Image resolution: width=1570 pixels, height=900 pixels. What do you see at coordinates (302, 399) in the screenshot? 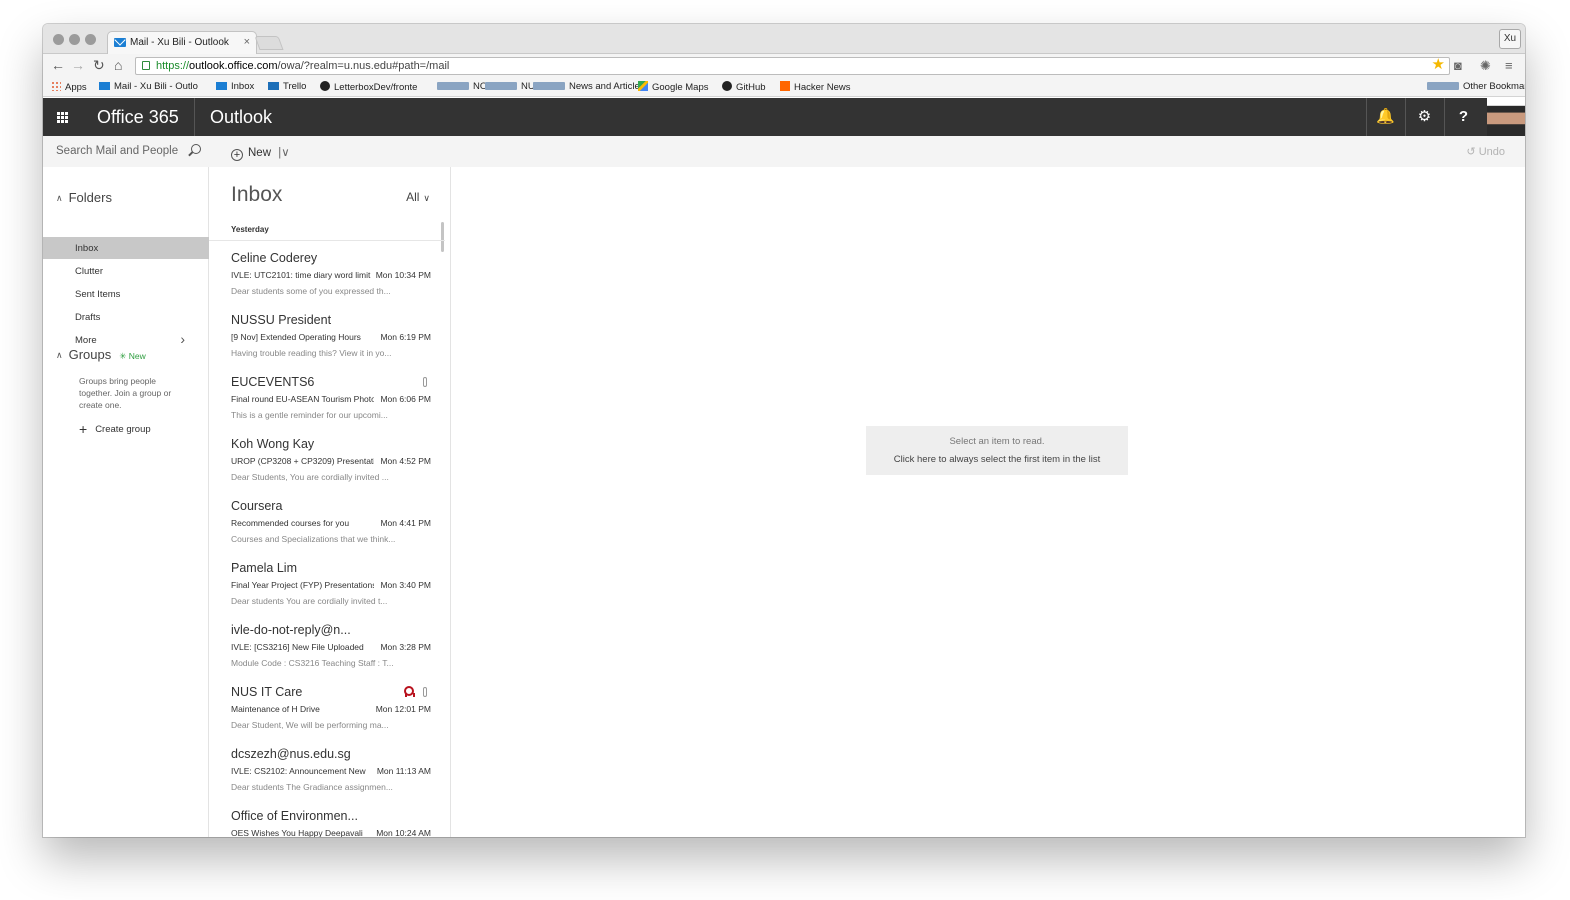
I see `message-subject: Final round EU-ASEAN Tourism Photo` at bounding box center [302, 399].